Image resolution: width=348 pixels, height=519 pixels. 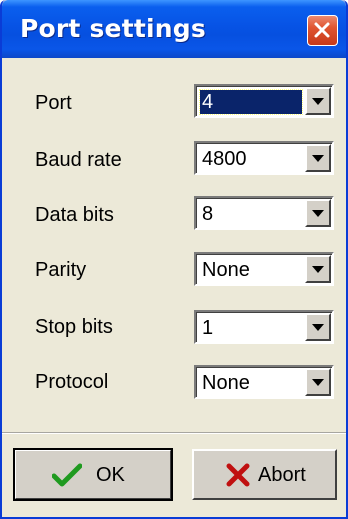 I want to click on abort-label: Abort, so click(x=282, y=475).